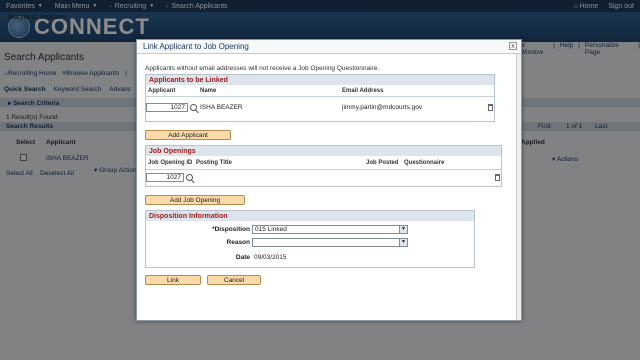  What do you see at coordinates (310, 216) in the screenshot?
I see `disposition-header: Disposition Information` at bounding box center [310, 216].